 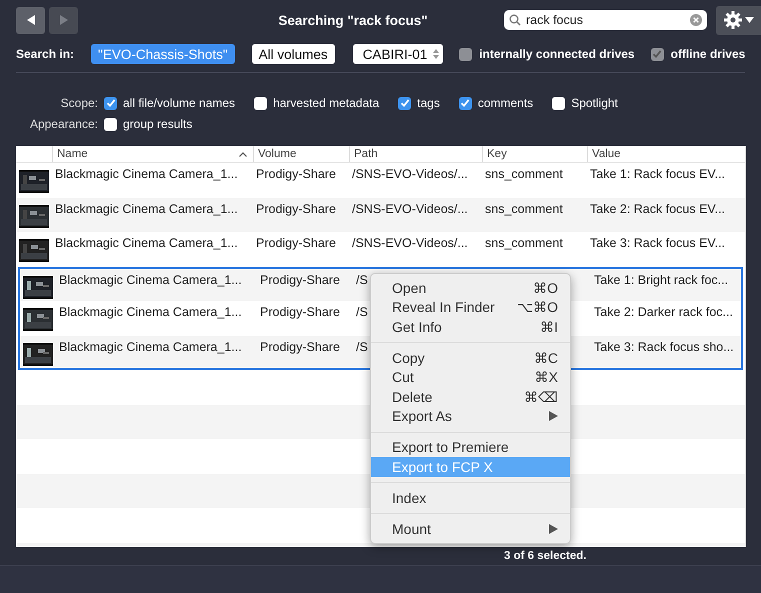 I want to click on checkbox-label: offline drives, so click(x=708, y=54).